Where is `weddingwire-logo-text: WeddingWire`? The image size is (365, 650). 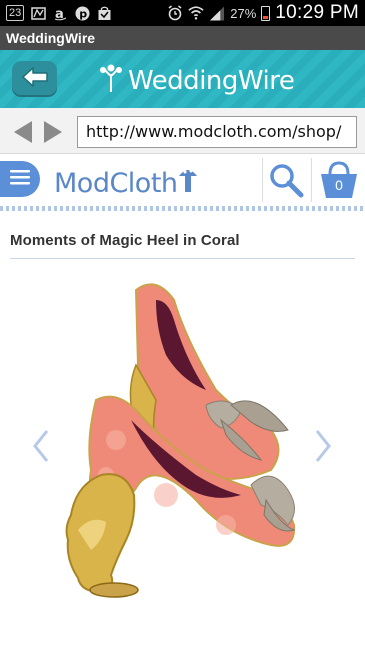 weddingwire-logo-text: WeddingWire is located at coordinates (211, 80).